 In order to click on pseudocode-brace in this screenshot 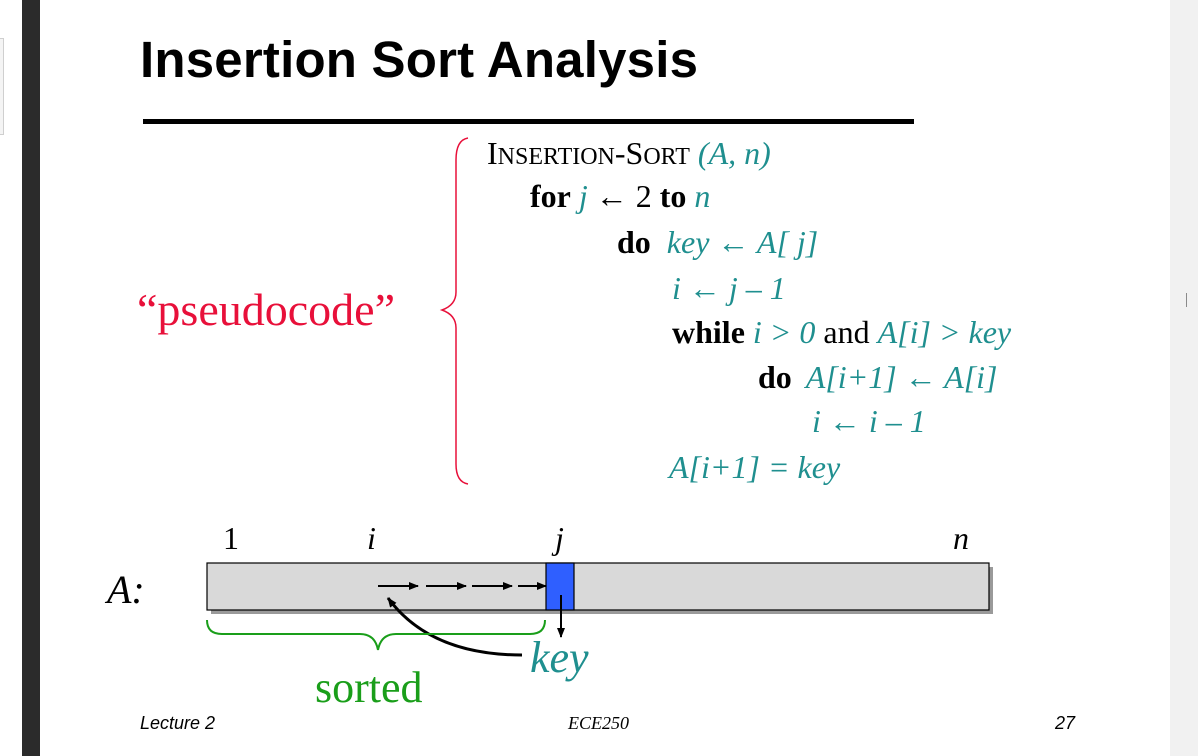, I will do `click(454, 311)`.